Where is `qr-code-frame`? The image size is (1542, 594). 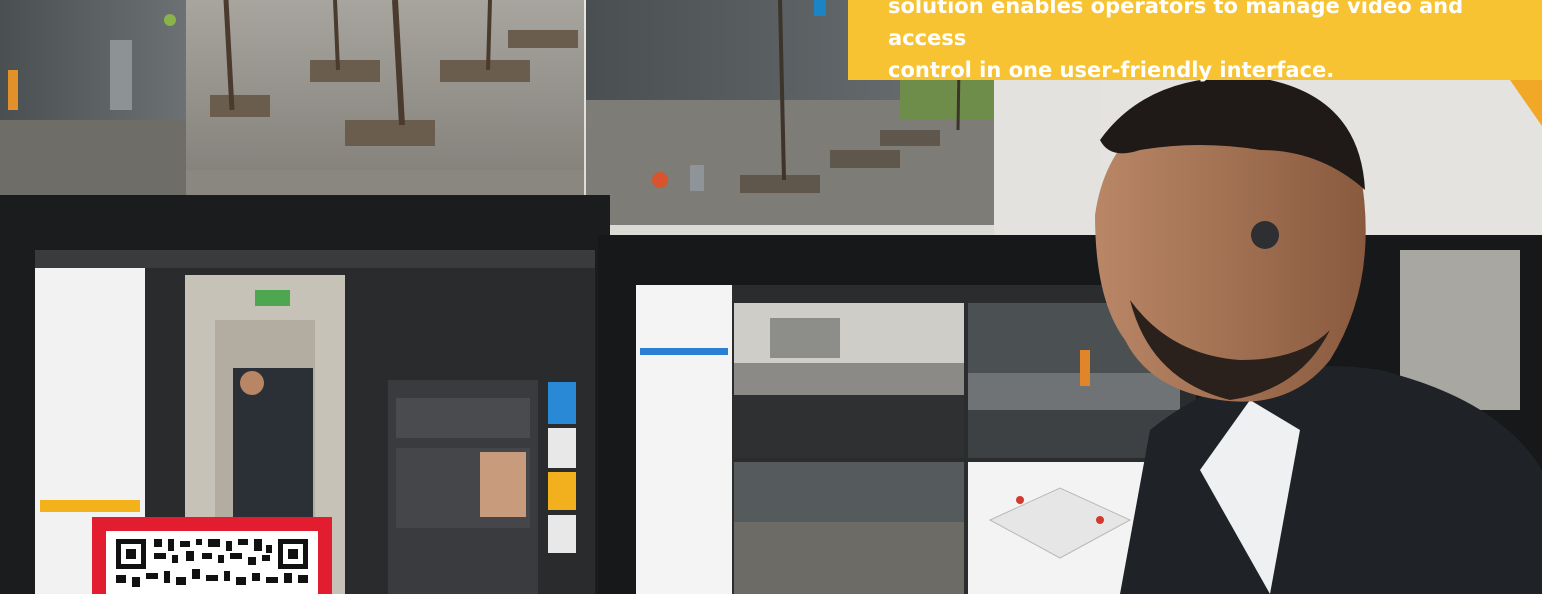 qr-code-frame is located at coordinates (212, 555).